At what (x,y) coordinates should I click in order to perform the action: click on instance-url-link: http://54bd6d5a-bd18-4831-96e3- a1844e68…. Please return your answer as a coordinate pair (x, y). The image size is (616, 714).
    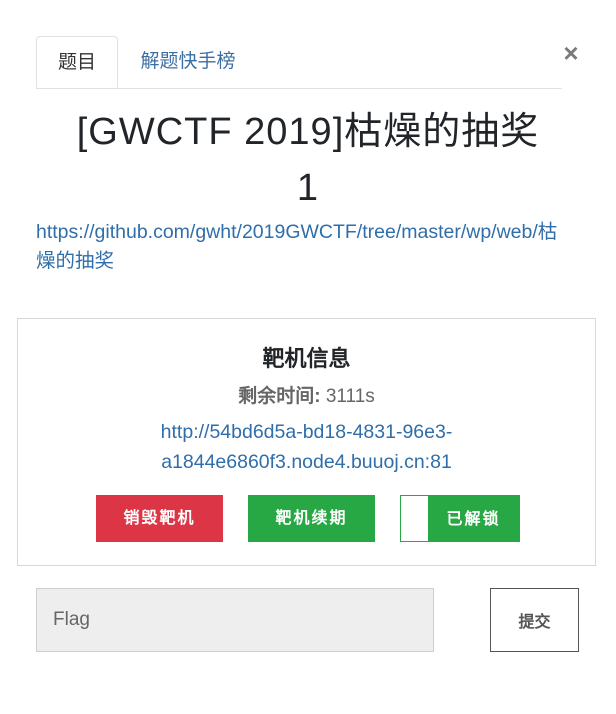
    Looking at the image, I should click on (306, 447).